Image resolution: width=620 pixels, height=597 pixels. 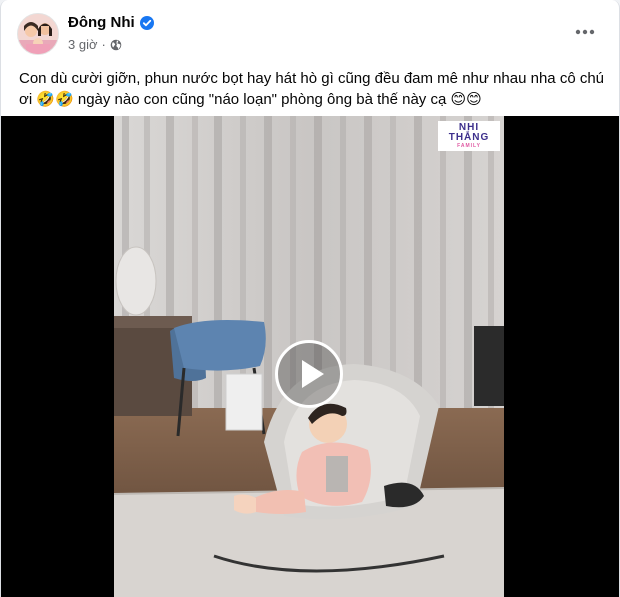 I want to click on post-meta: 3 giờ ·, so click(x=95, y=44).